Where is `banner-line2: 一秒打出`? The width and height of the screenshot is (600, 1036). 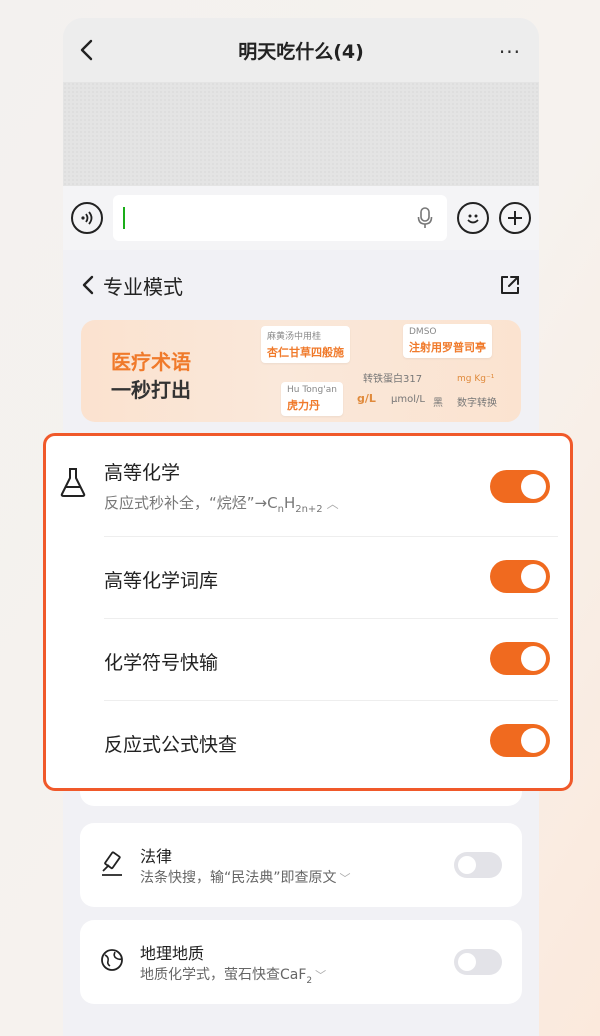 banner-line2: 一秒打出 is located at coordinates (151, 390).